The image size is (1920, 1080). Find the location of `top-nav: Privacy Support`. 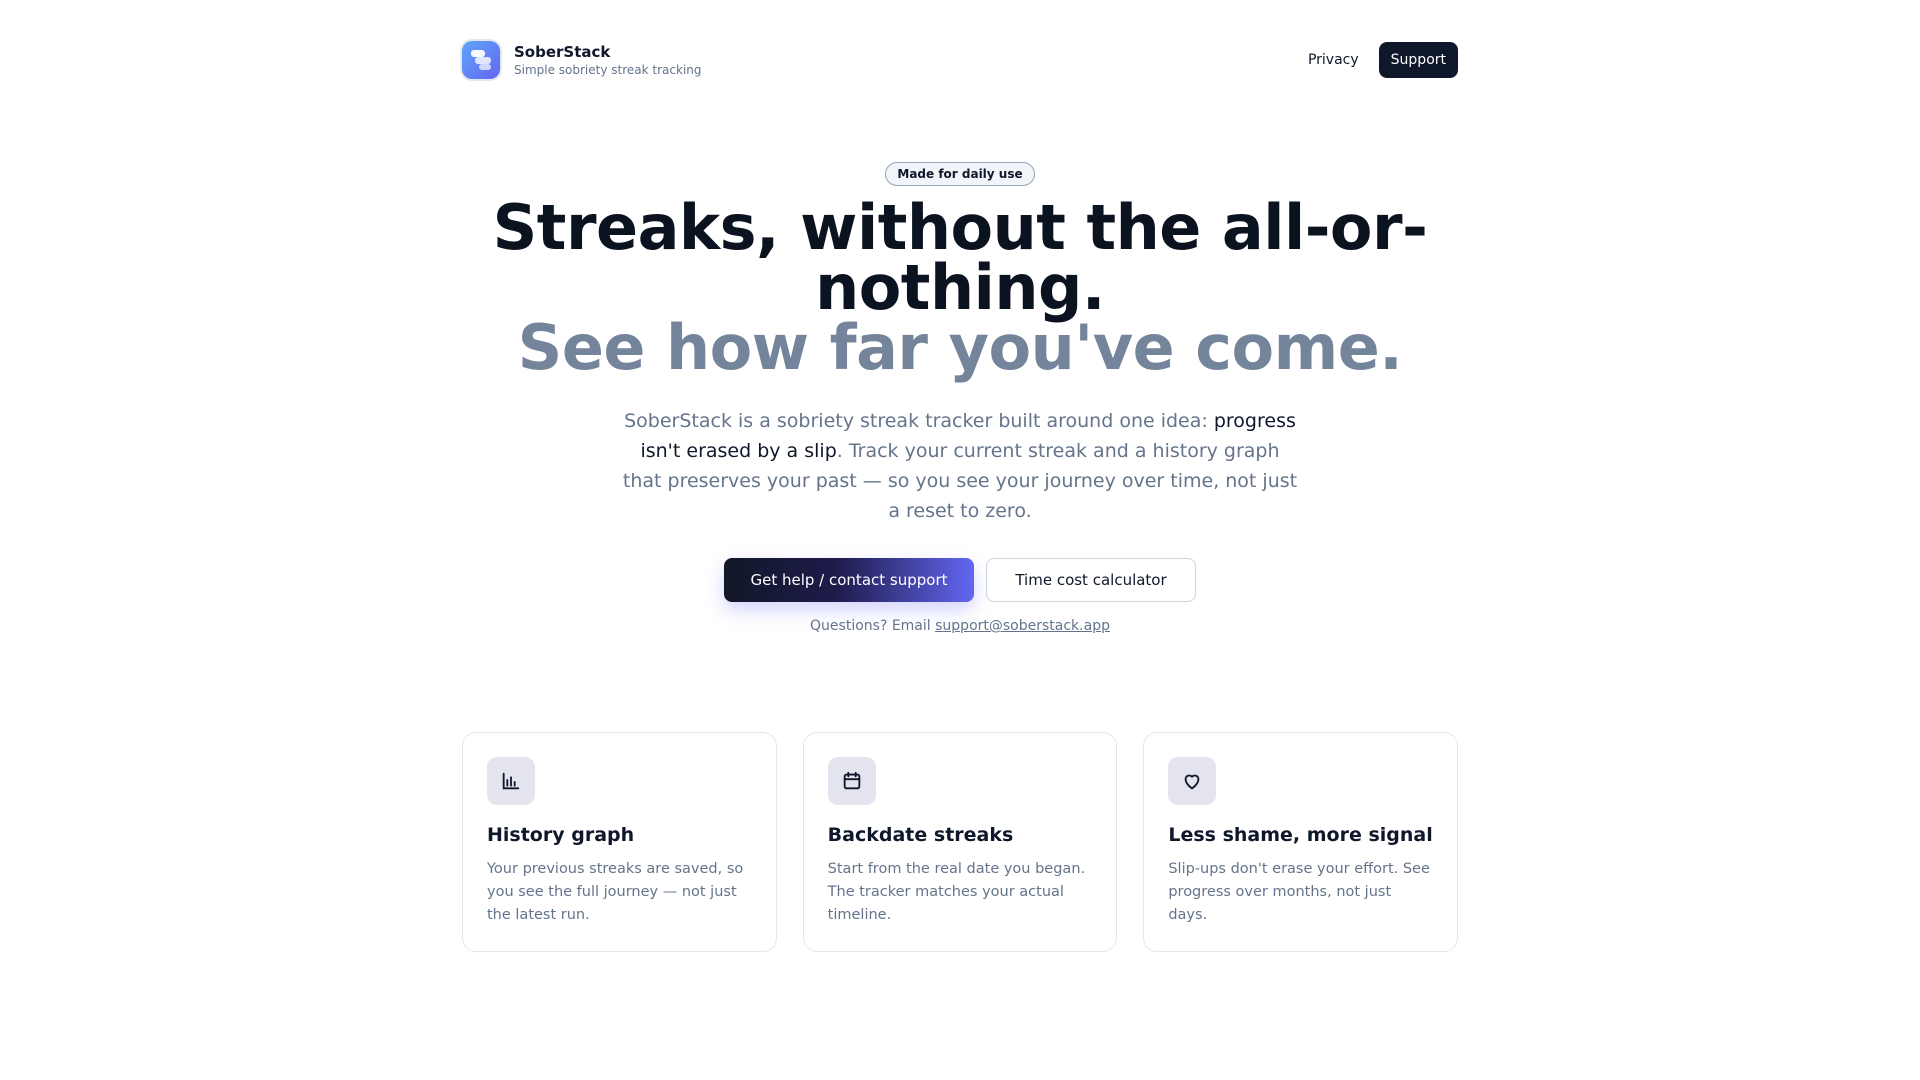

top-nav: Privacy Support is located at coordinates (1383, 60).